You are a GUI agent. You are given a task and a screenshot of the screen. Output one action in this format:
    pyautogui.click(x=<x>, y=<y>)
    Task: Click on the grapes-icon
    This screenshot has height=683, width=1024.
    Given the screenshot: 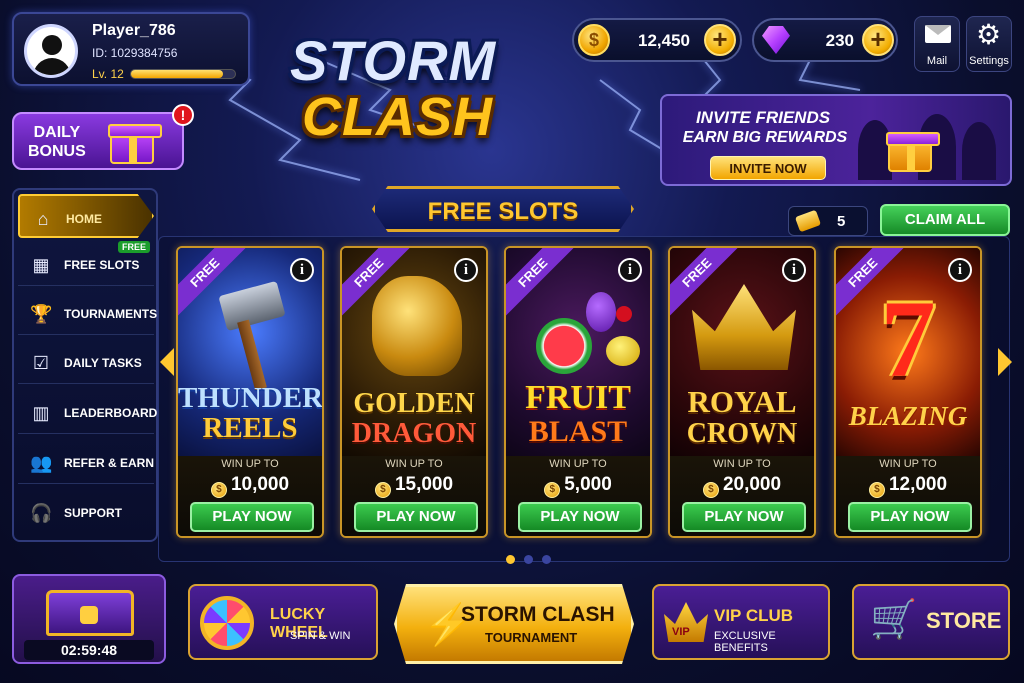 What is the action you would take?
    pyautogui.click(x=601, y=312)
    